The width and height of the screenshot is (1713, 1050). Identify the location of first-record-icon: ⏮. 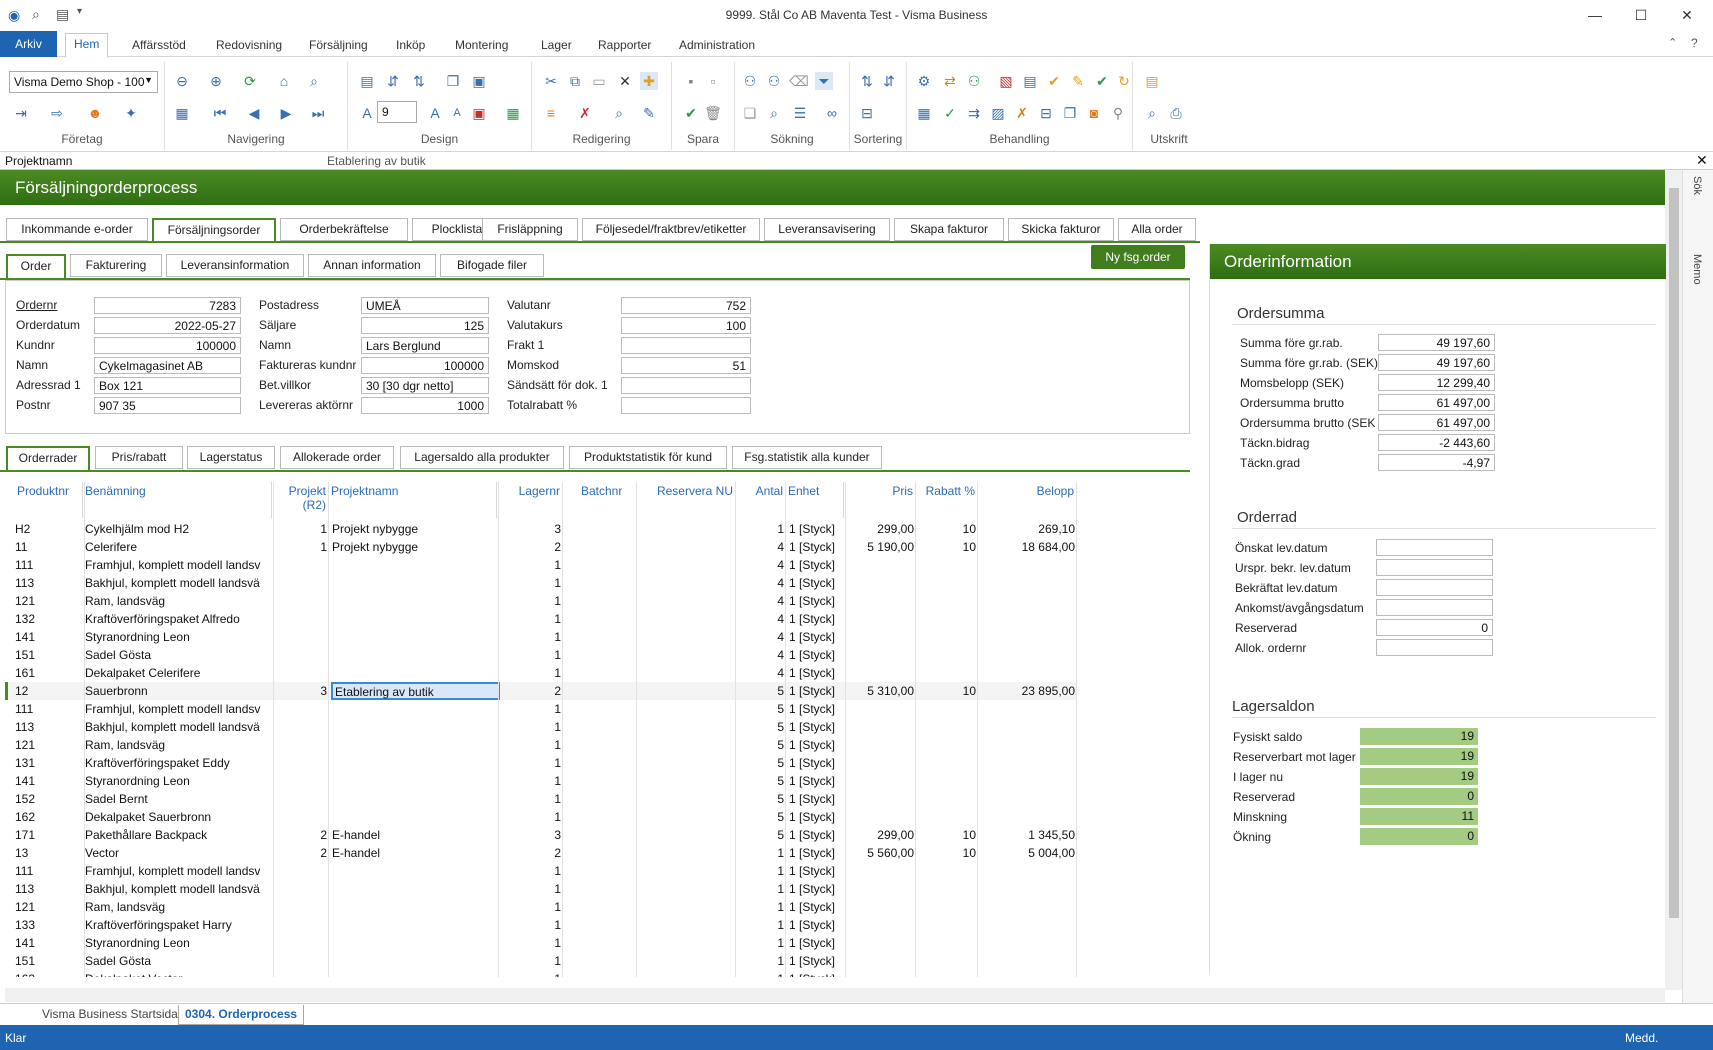
(220, 113).